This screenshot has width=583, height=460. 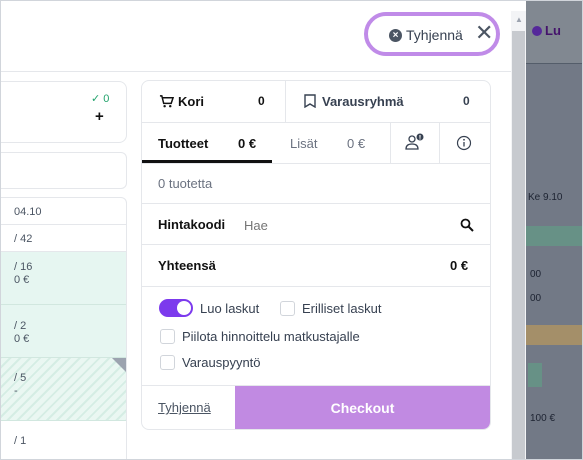 I want to click on clear-all-button: × Tyhjennä, so click(x=426, y=35).